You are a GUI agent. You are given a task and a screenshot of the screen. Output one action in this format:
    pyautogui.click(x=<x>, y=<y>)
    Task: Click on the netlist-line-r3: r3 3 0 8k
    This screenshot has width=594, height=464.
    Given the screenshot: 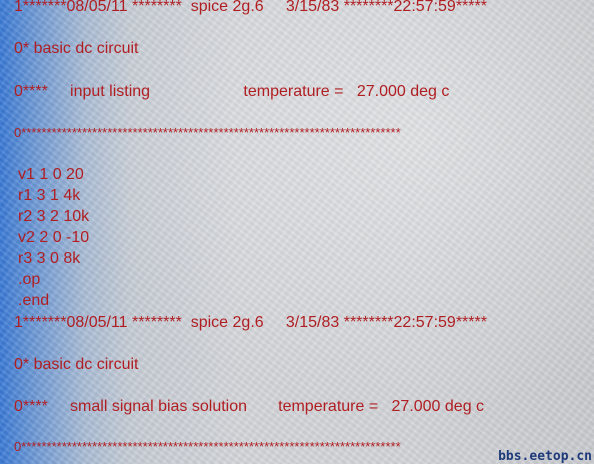 What is the action you would take?
    pyautogui.click(x=49, y=258)
    